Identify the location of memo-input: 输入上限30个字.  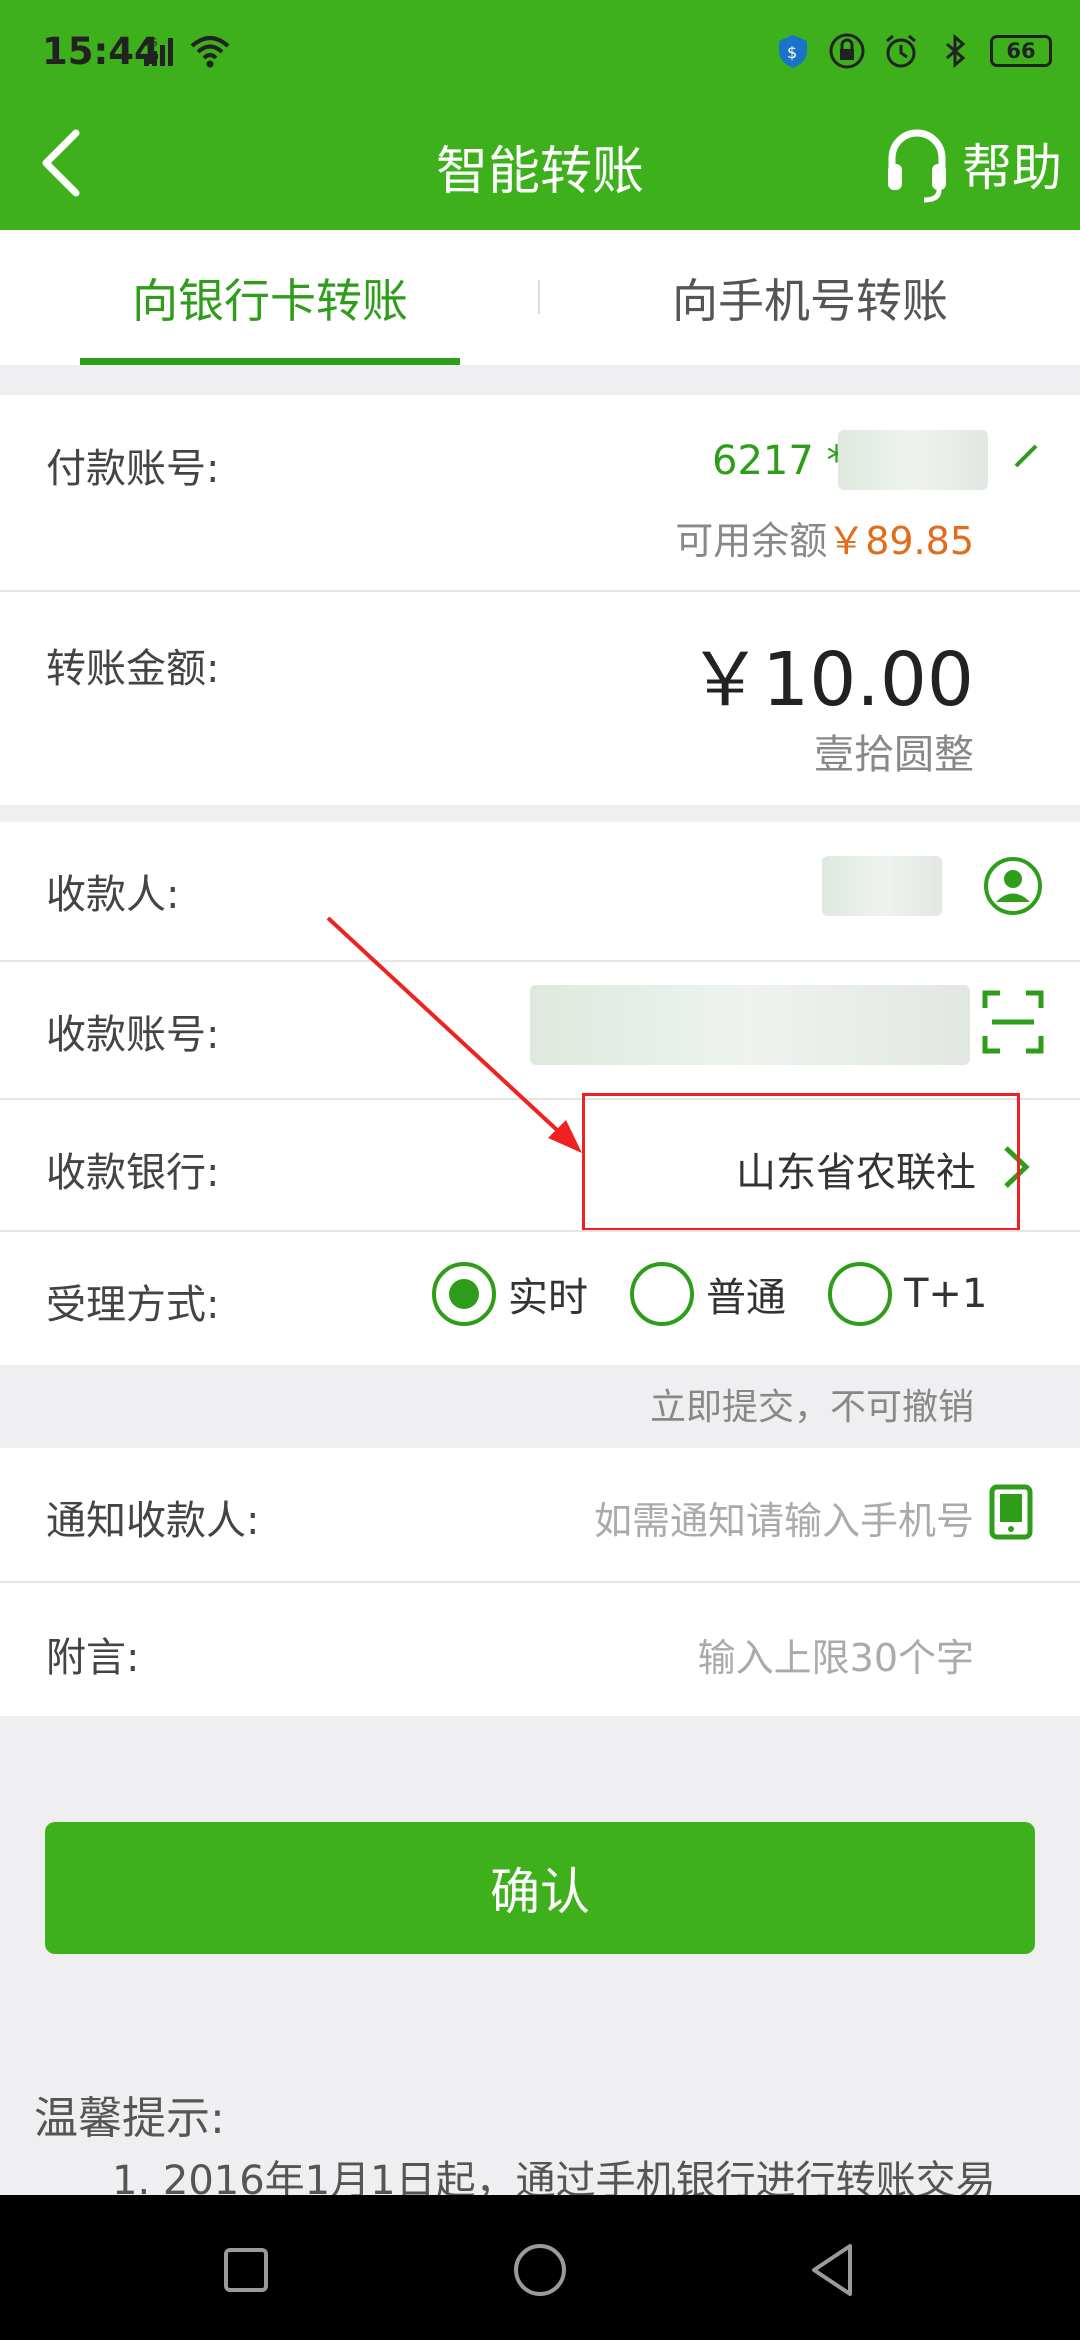
(836, 1654).